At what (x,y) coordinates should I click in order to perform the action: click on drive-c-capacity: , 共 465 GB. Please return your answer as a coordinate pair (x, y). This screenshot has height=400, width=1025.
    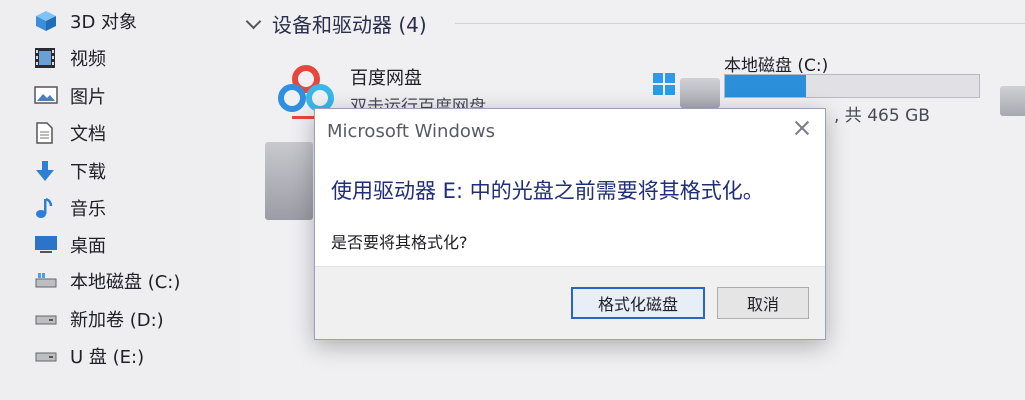
    Looking at the image, I should click on (882, 116).